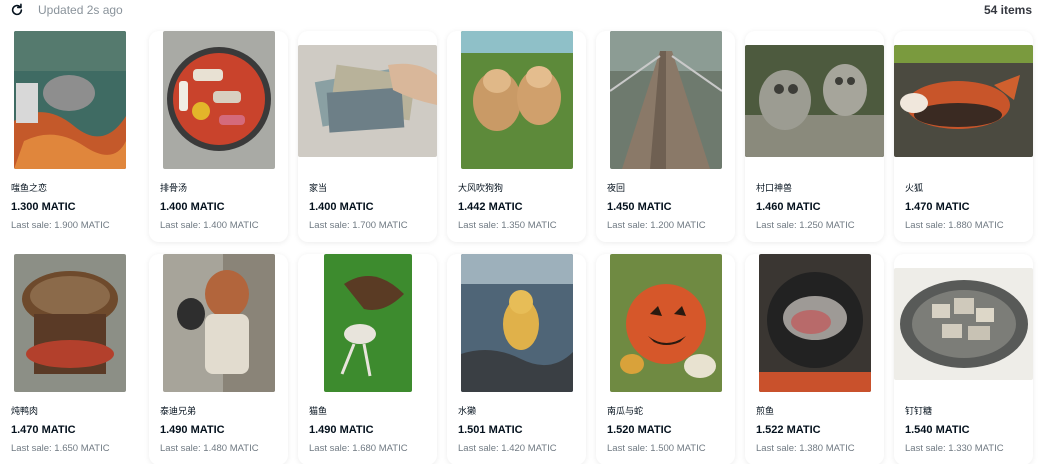  I want to click on nft-name: 大风吹狗狗, so click(481, 189).